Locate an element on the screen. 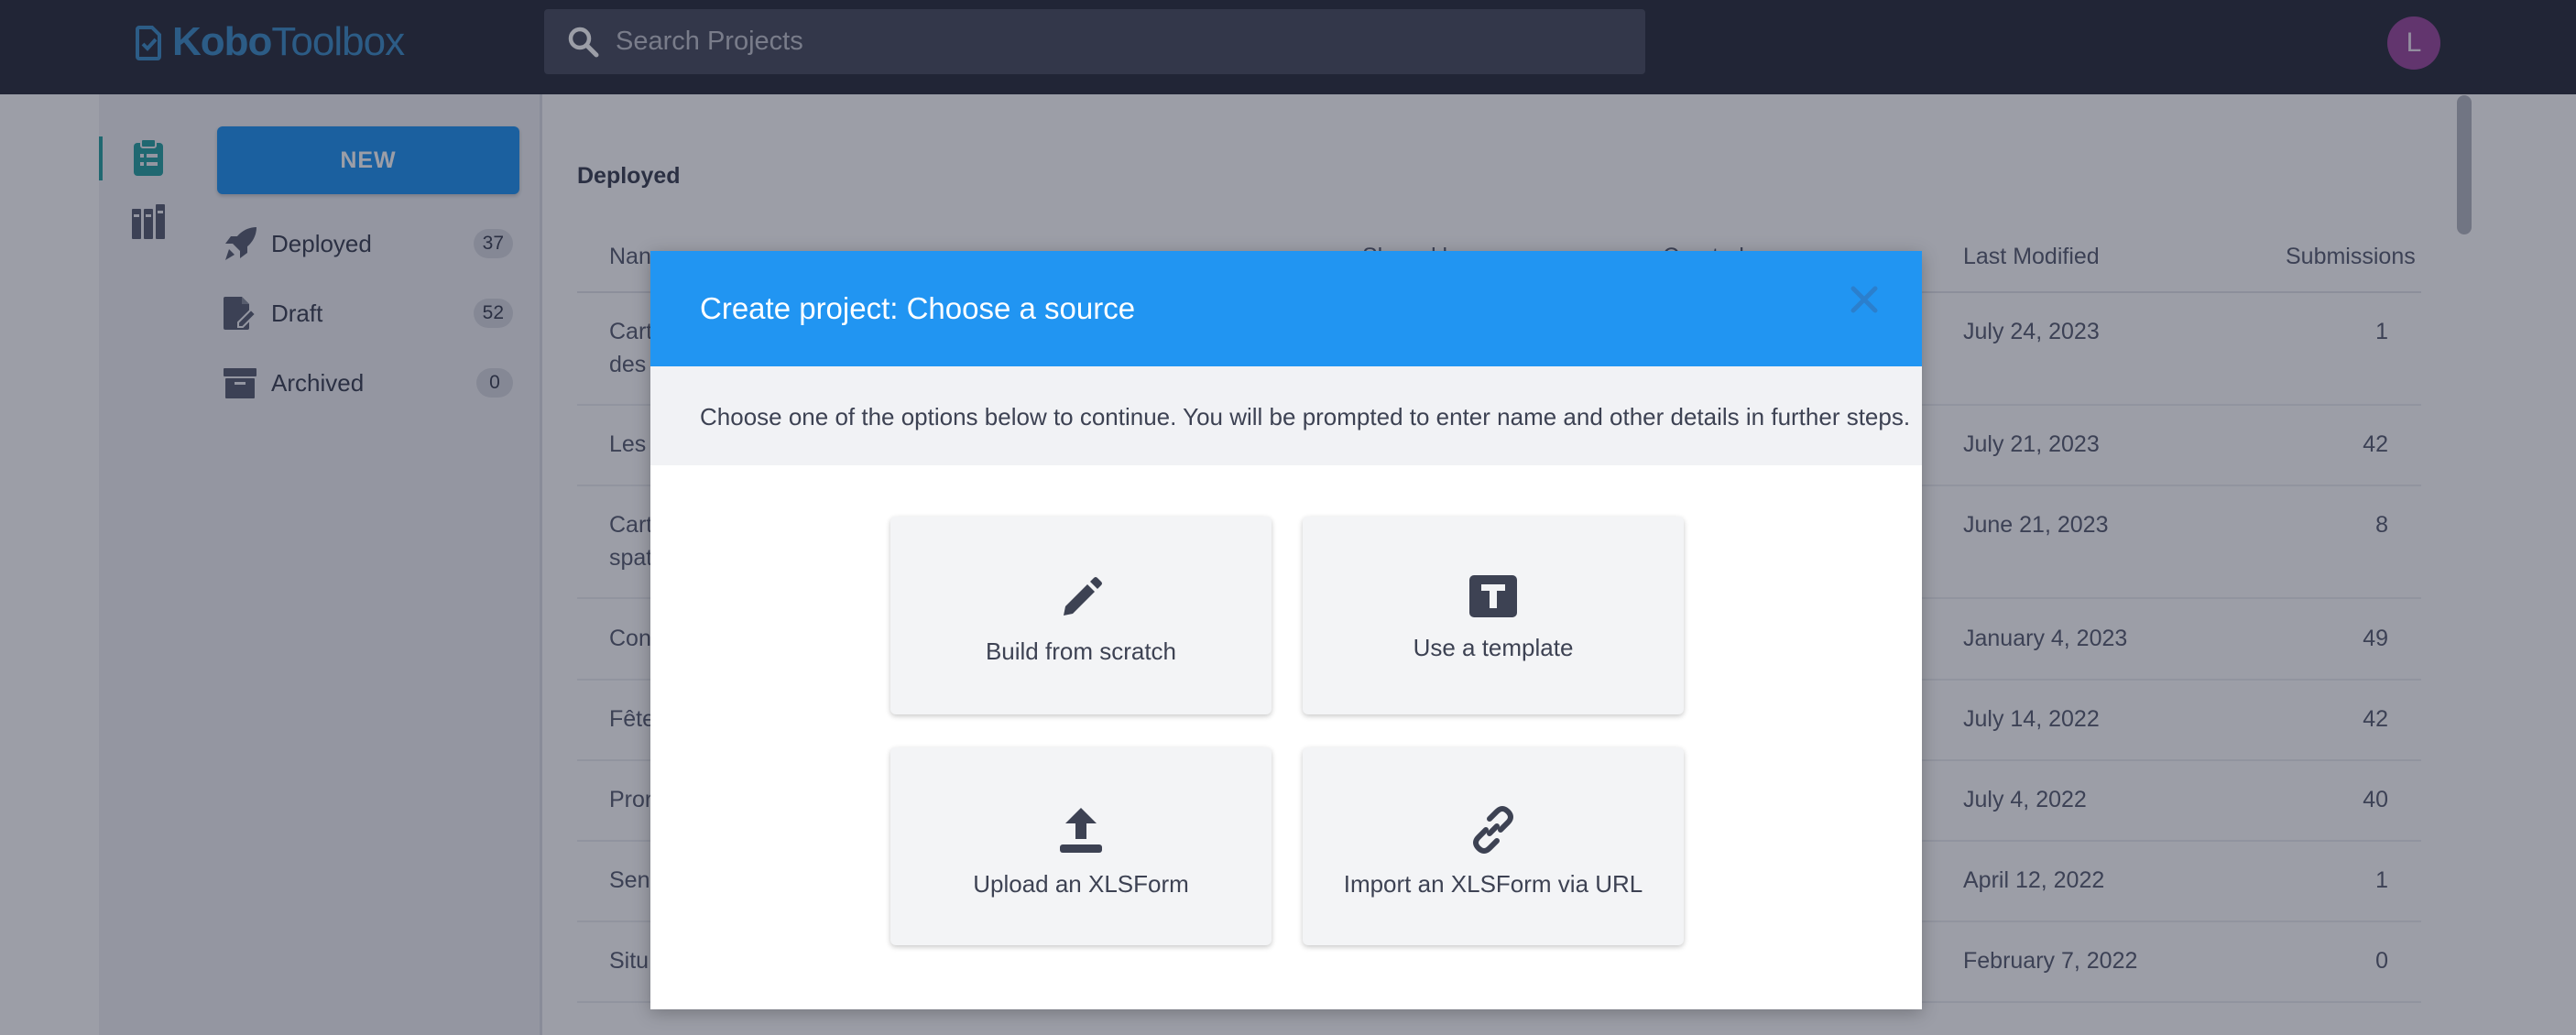 The image size is (2576, 1035). close-button is located at coordinates (1864, 299).